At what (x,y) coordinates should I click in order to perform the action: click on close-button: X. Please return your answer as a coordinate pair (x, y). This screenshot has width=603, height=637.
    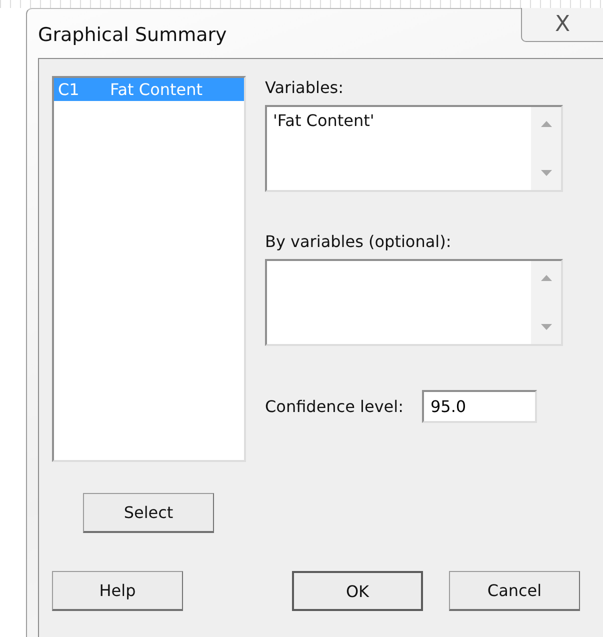
    Looking at the image, I should click on (562, 25).